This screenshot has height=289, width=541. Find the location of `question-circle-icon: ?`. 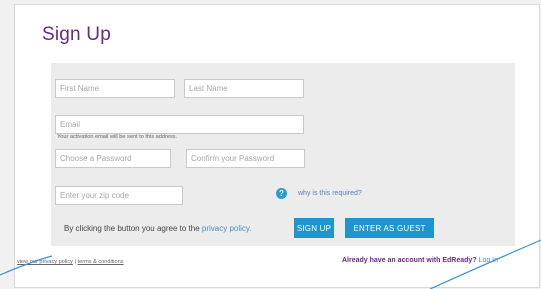

question-circle-icon: ? is located at coordinates (281, 193).